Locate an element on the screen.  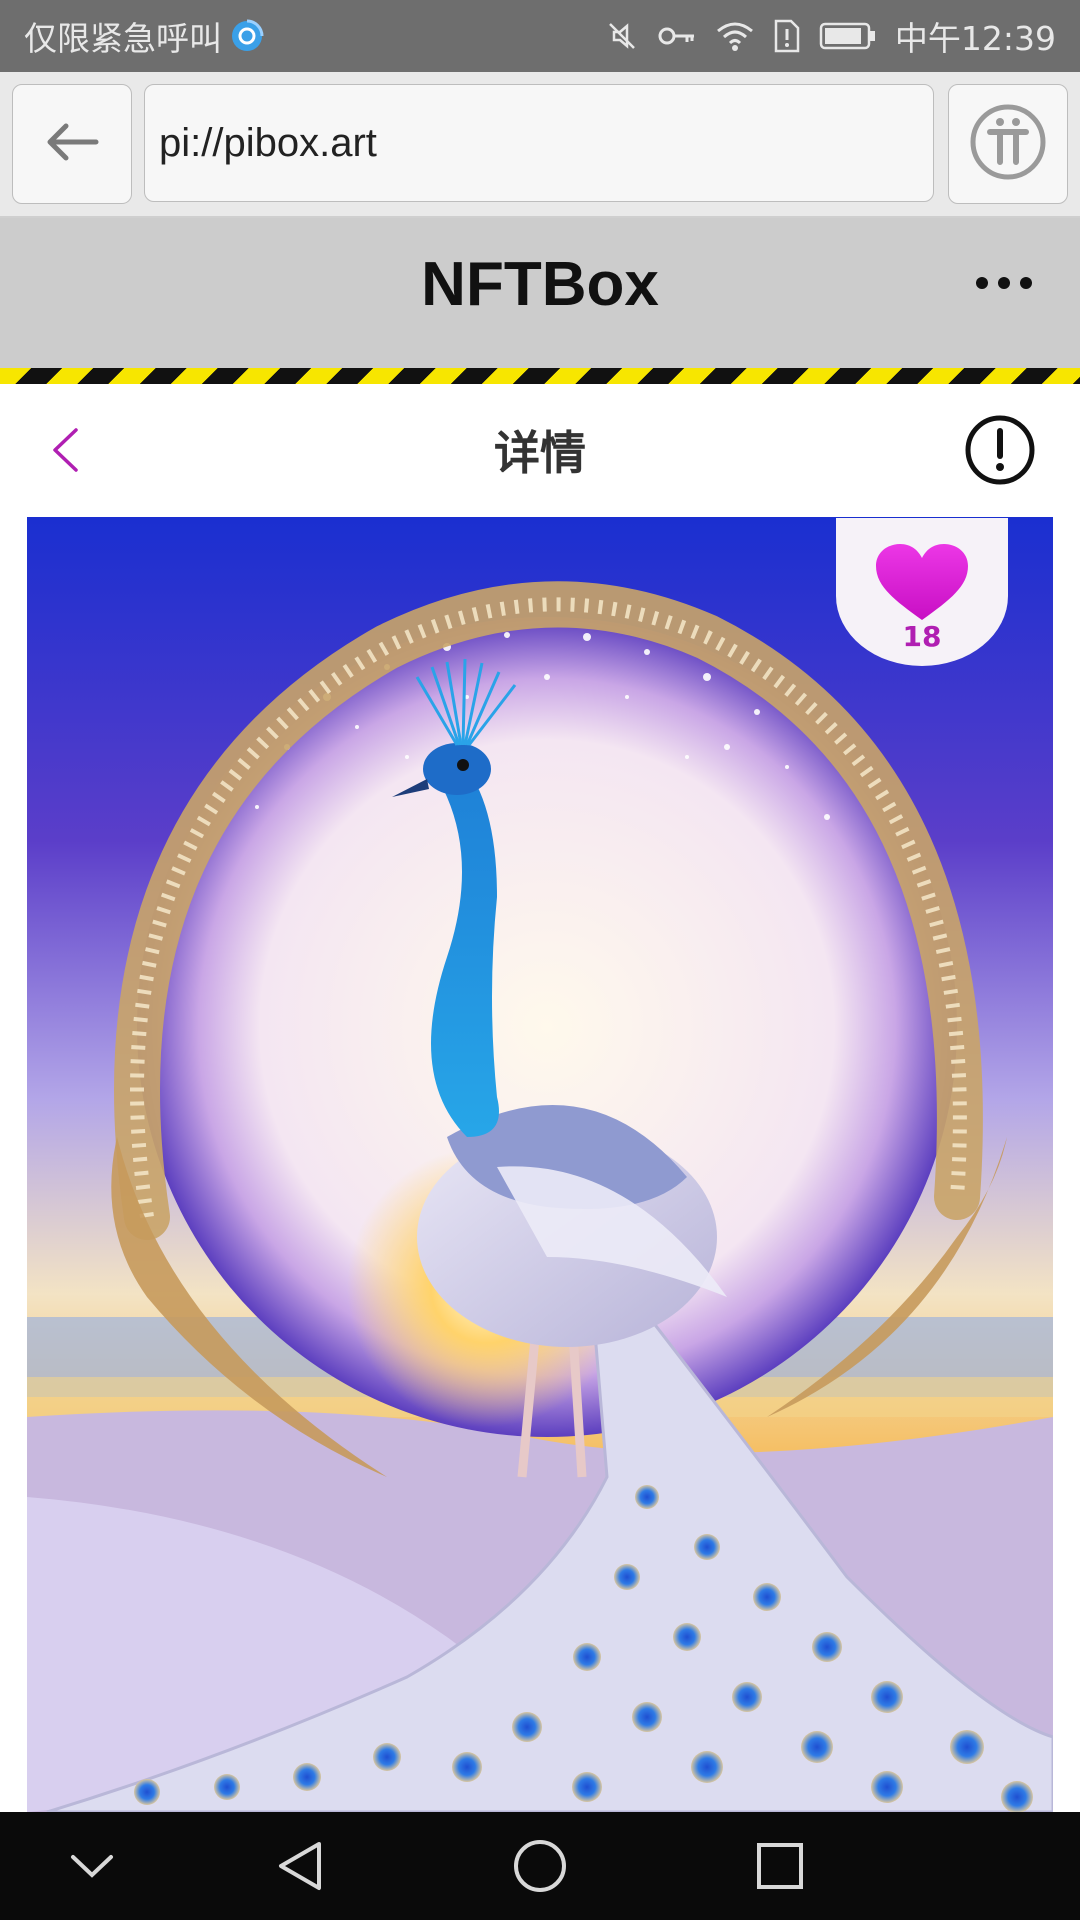
page-header: 详情 is located at coordinates (540, 450).